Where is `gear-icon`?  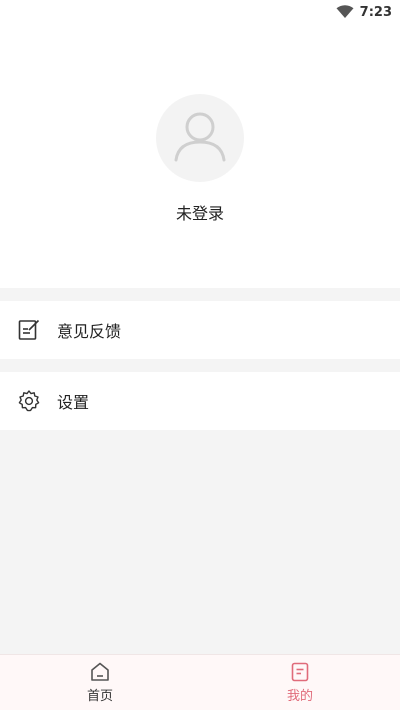
gear-icon is located at coordinates (29, 401).